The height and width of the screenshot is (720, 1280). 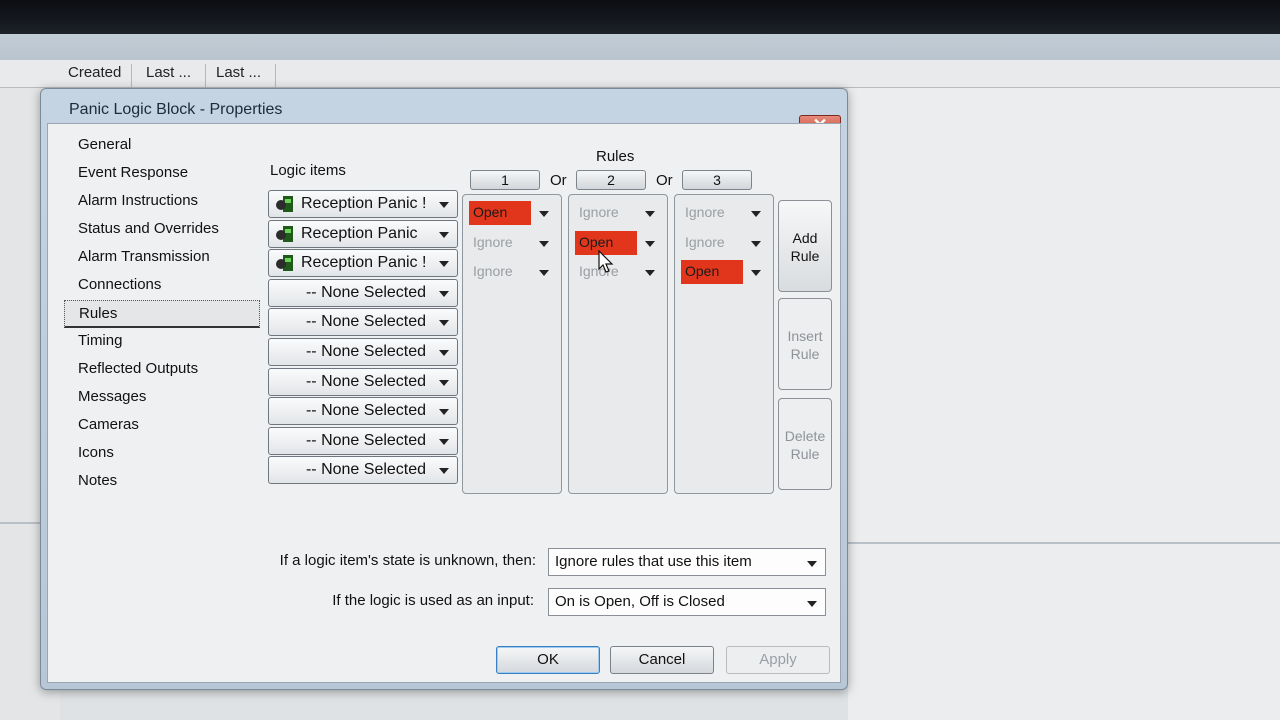 What do you see at coordinates (618, 344) in the screenshot?
I see `rule-column-2: Ignore Open Ignore` at bounding box center [618, 344].